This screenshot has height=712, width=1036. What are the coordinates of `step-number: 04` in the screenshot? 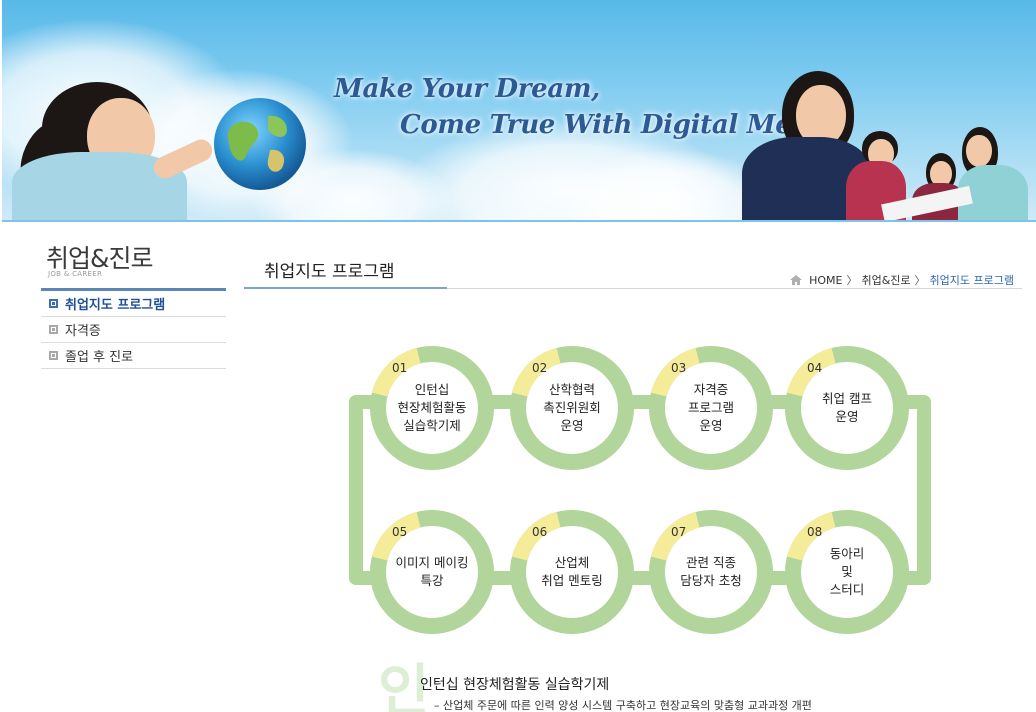 It's located at (814, 368).